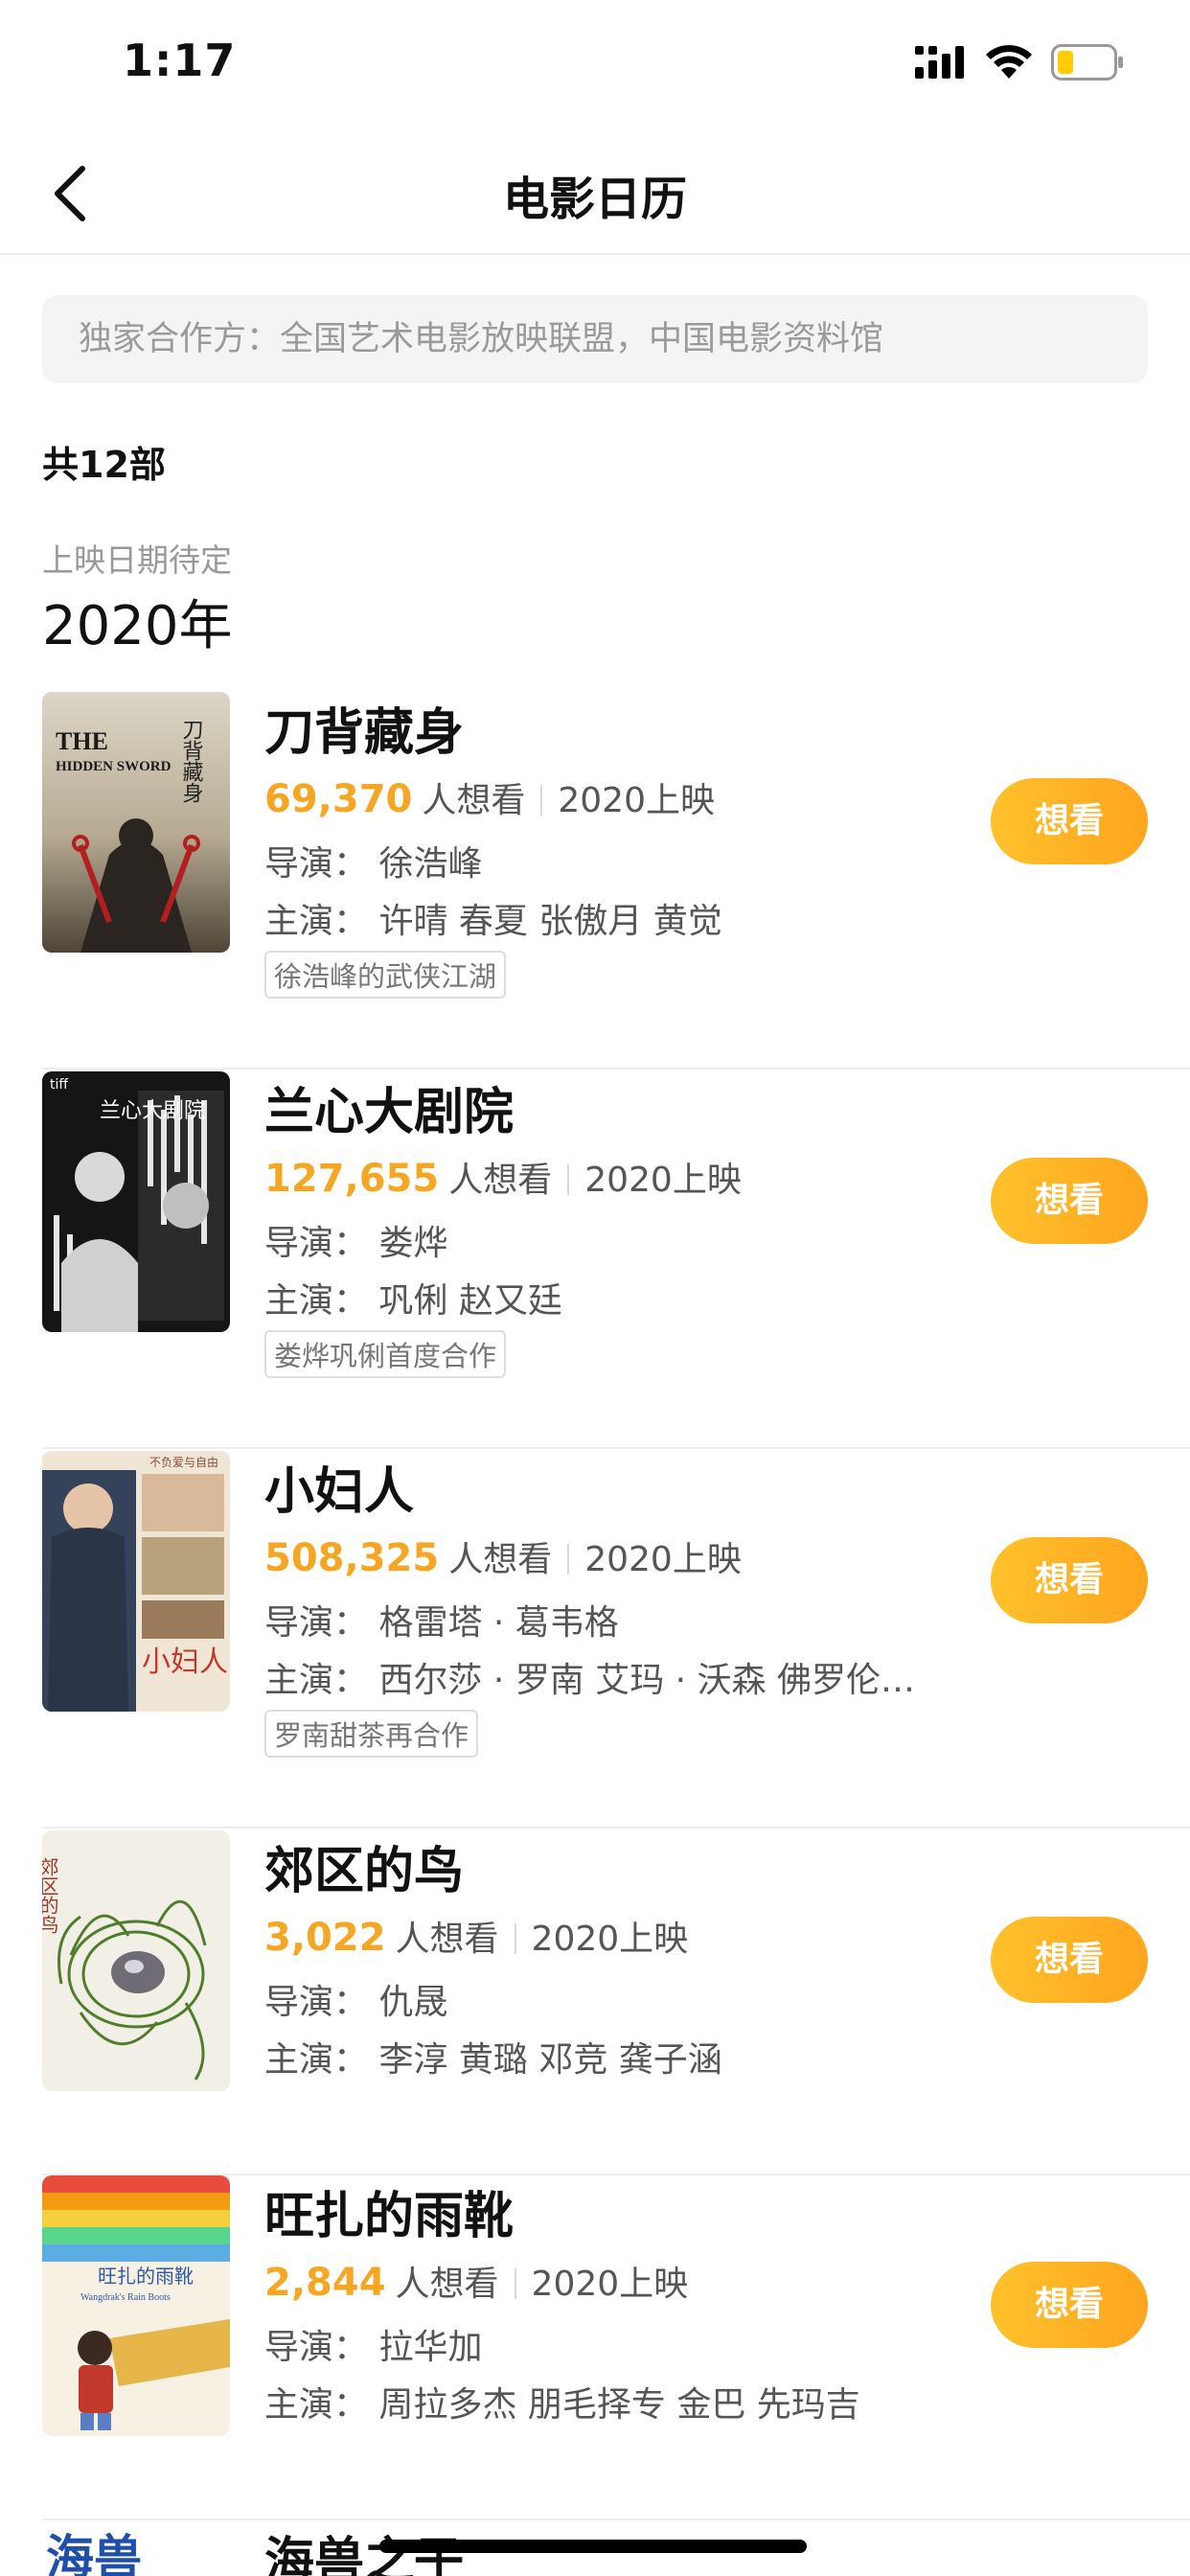  Describe the element at coordinates (136, 1581) in the screenshot. I see `movie-poster: 不负爱与自由 小妇人` at that location.